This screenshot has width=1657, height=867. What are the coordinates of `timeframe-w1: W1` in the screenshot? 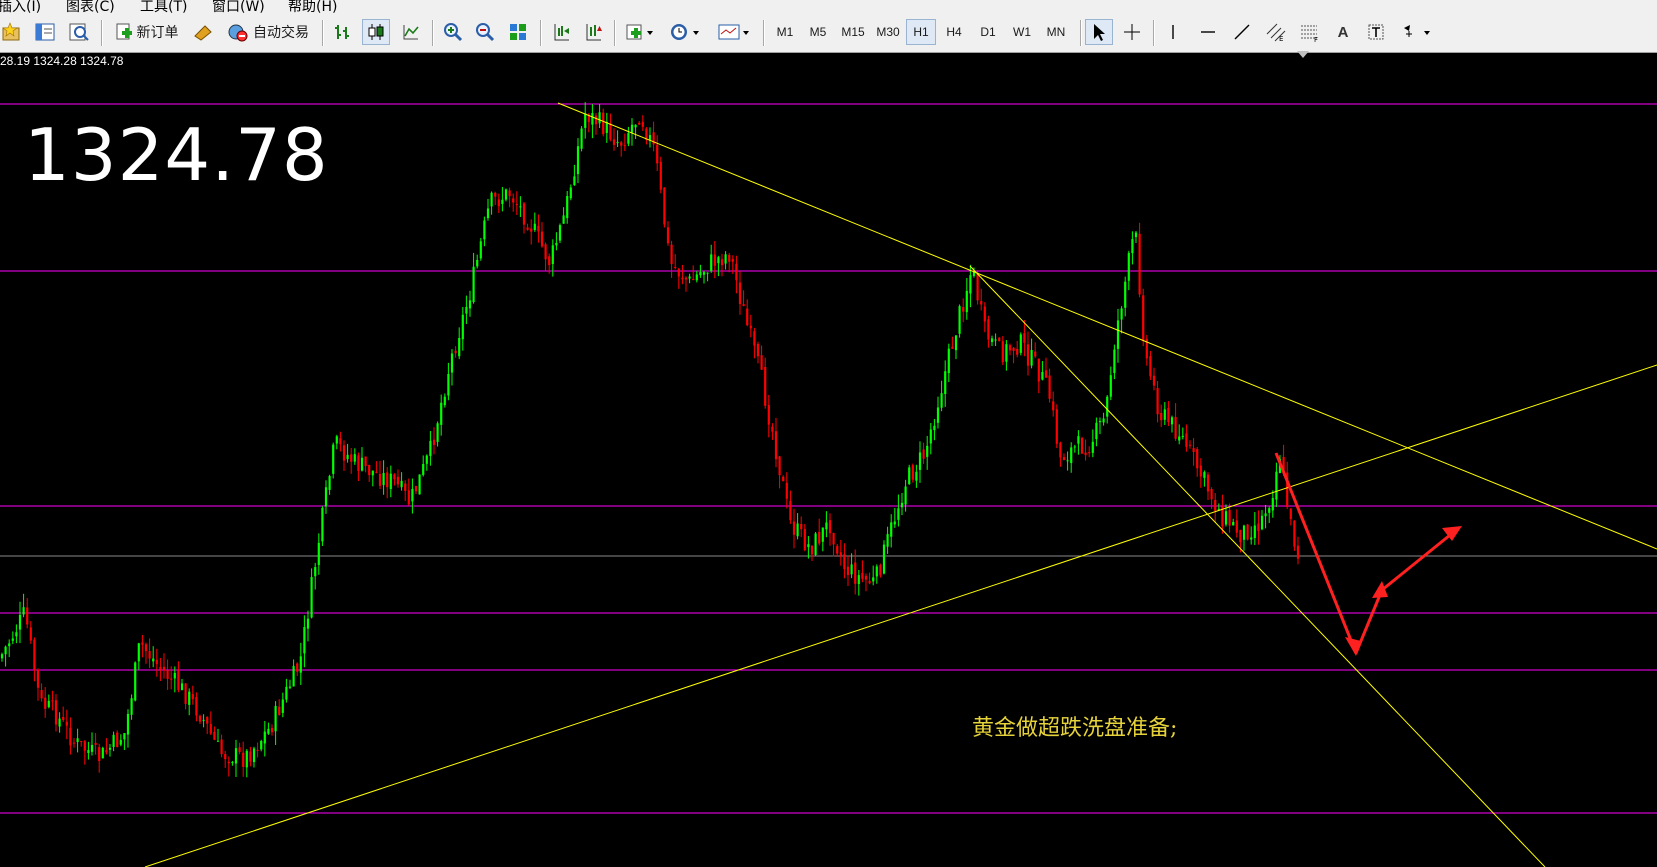 It's located at (1022, 32).